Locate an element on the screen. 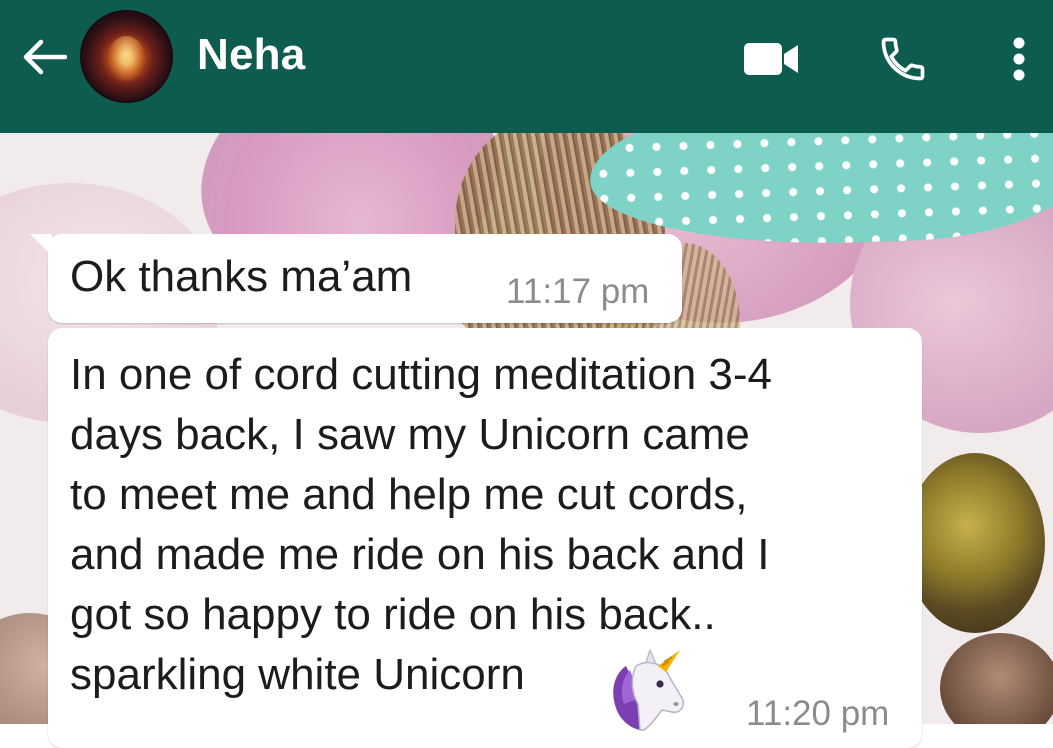 This screenshot has height=748, width=1053. message-timestamp: 11:20 pm is located at coordinates (818, 713).